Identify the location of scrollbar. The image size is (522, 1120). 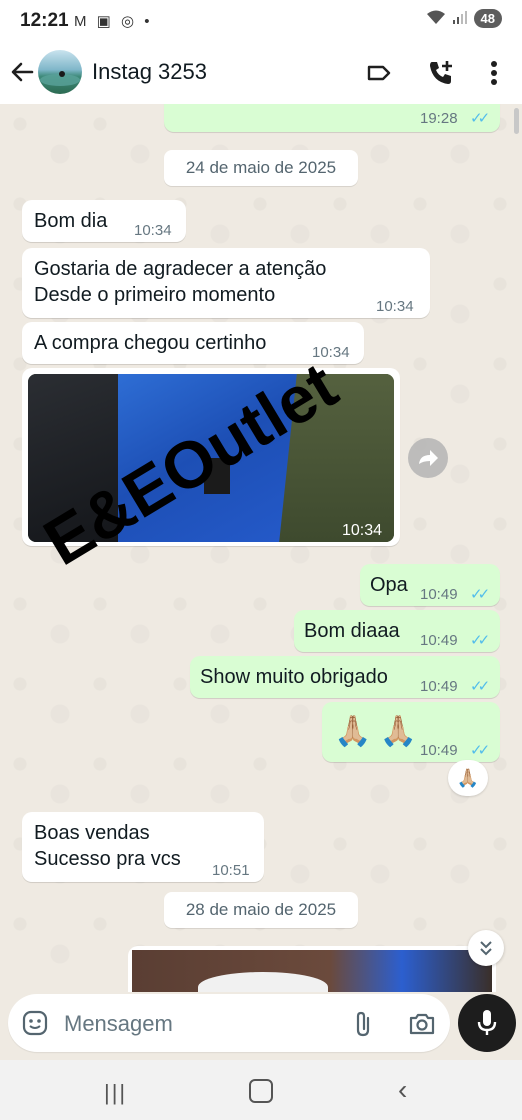
(516, 121).